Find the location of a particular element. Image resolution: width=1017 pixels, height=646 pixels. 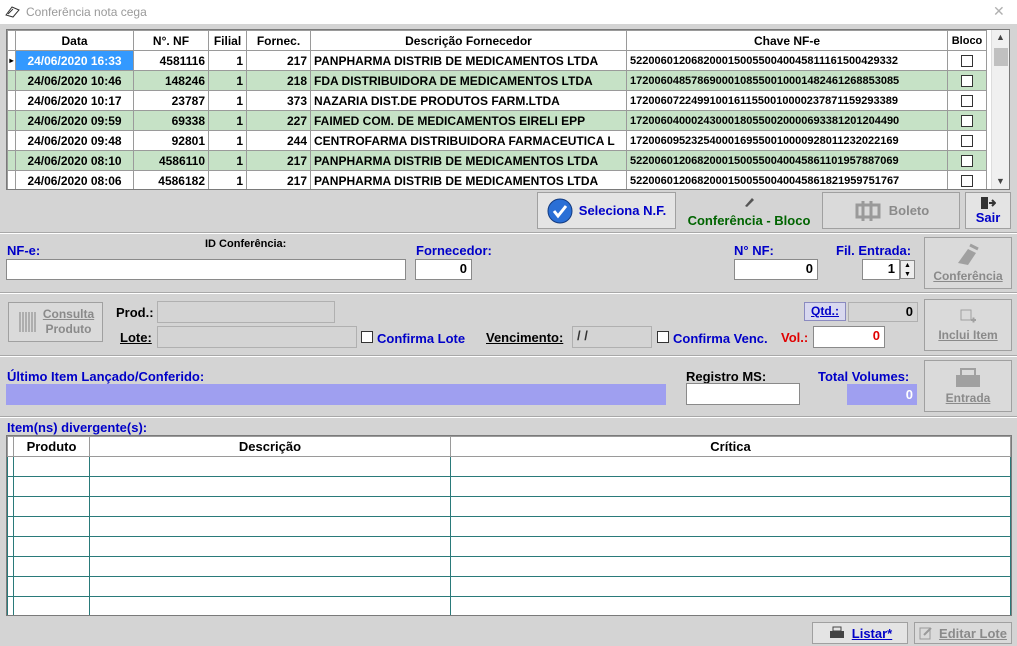

fornecedor-input: 0 is located at coordinates (443, 269).